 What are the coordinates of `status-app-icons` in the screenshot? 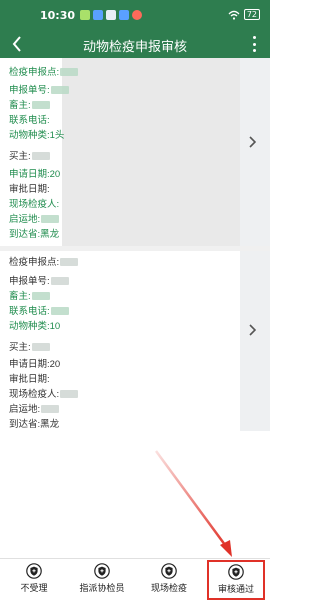 It's located at (111, 15).